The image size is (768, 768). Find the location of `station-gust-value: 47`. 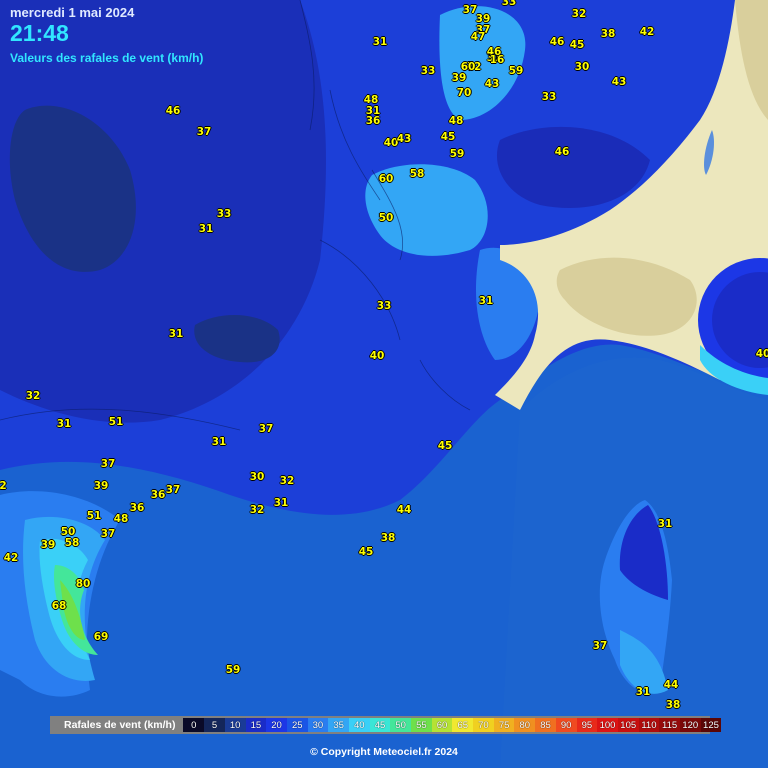

station-gust-value: 47 is located at coordinates (478, 37).